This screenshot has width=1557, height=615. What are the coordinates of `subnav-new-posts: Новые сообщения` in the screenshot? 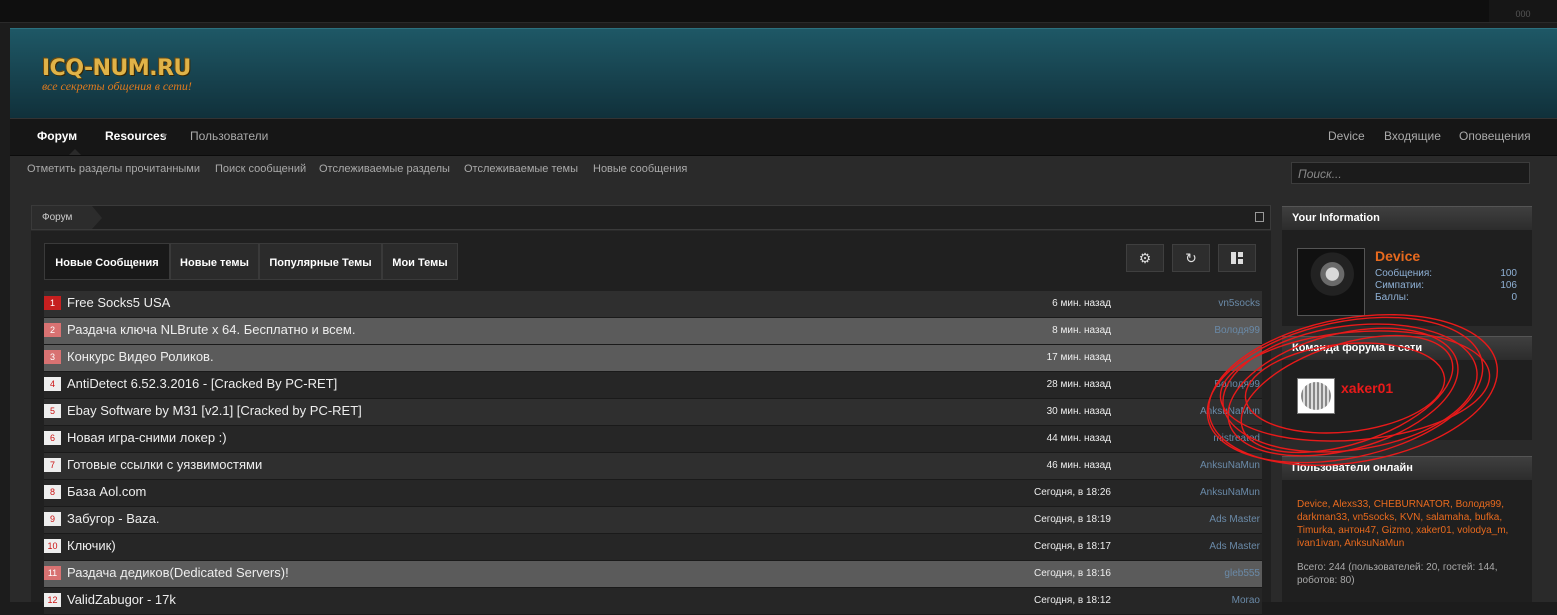 It's located at (640, 169).